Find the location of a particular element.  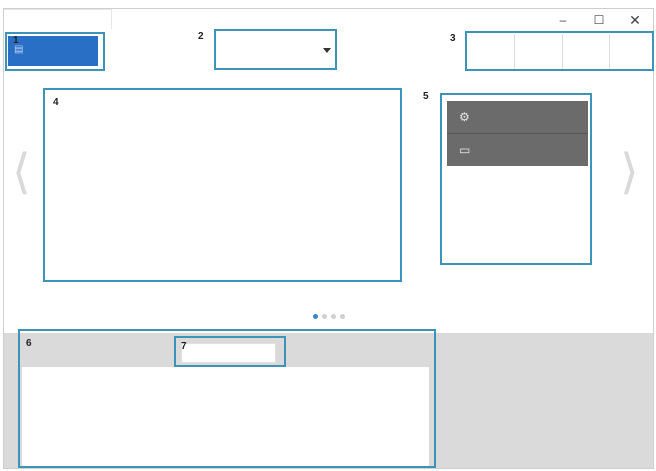

close-button: ✕ is located at coordinates (635, 20).